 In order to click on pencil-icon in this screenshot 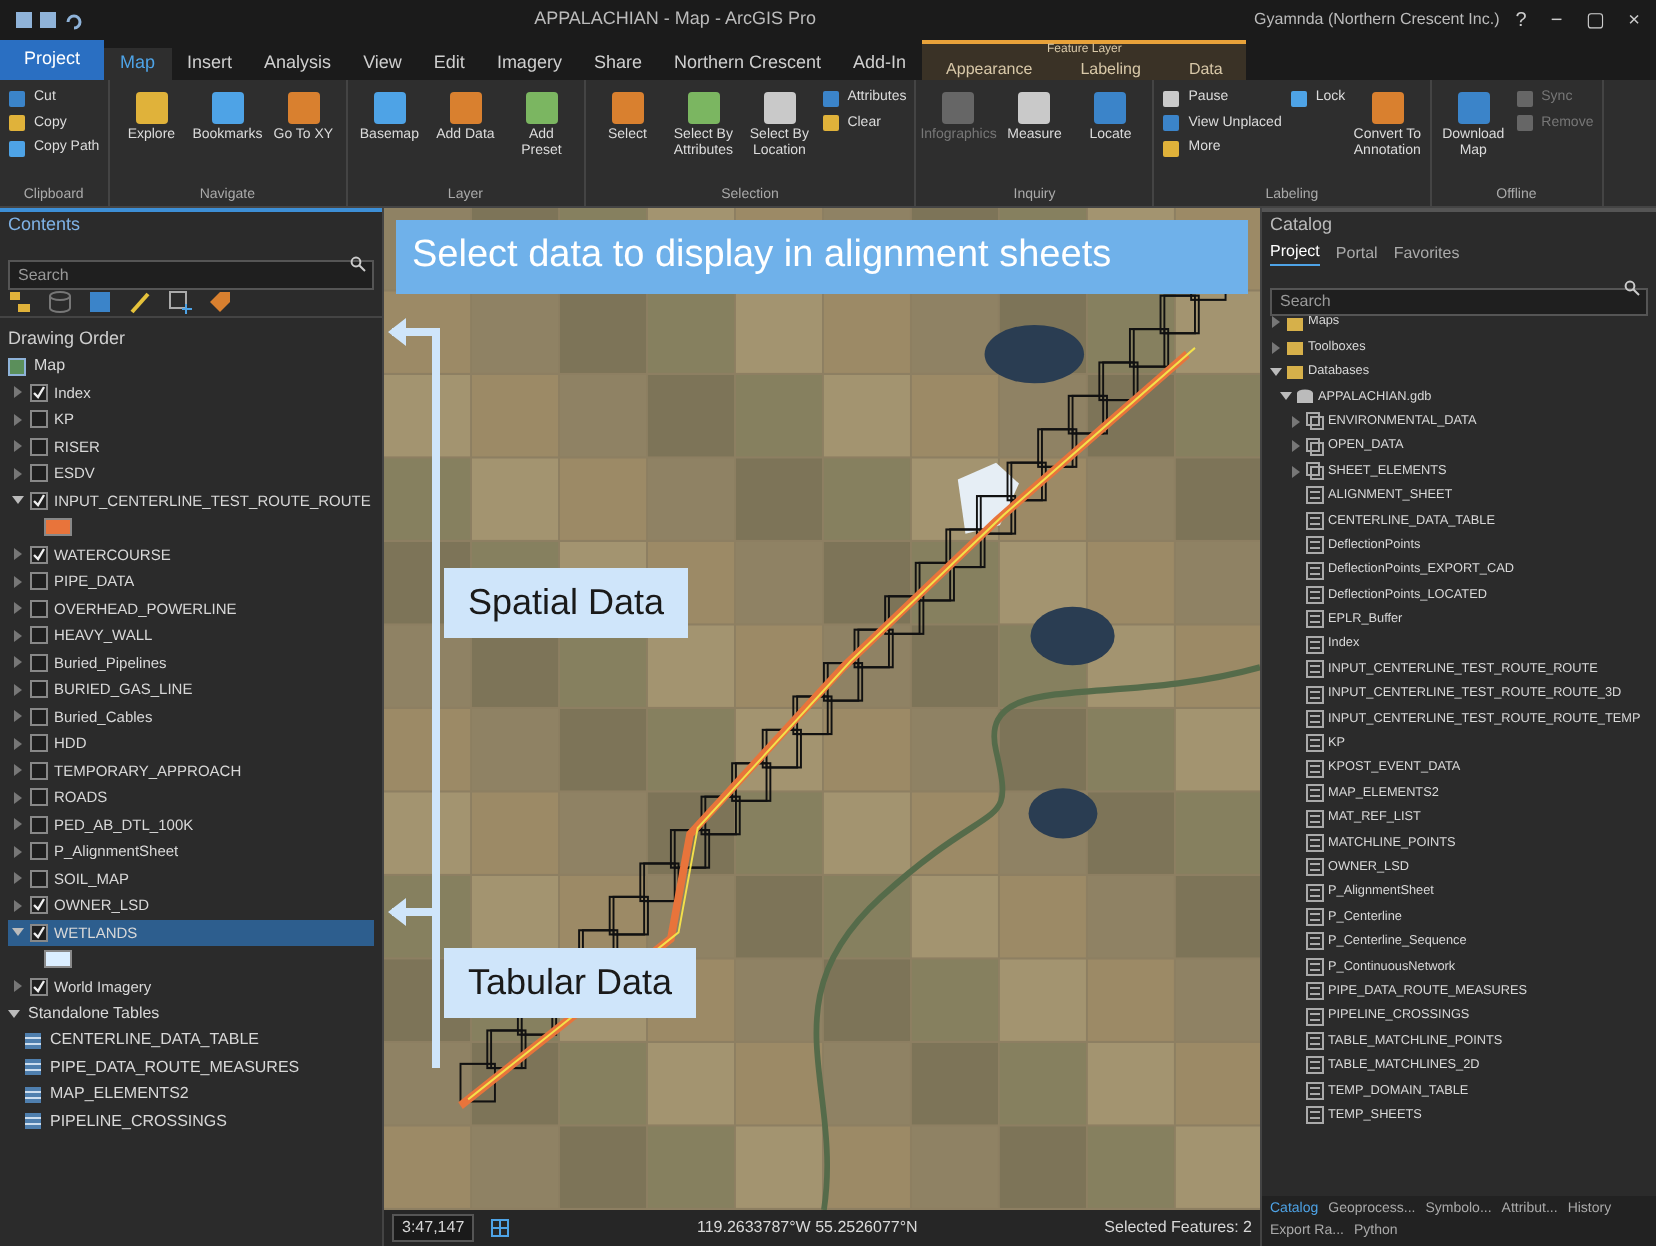, I will do `click(140, 301)`.